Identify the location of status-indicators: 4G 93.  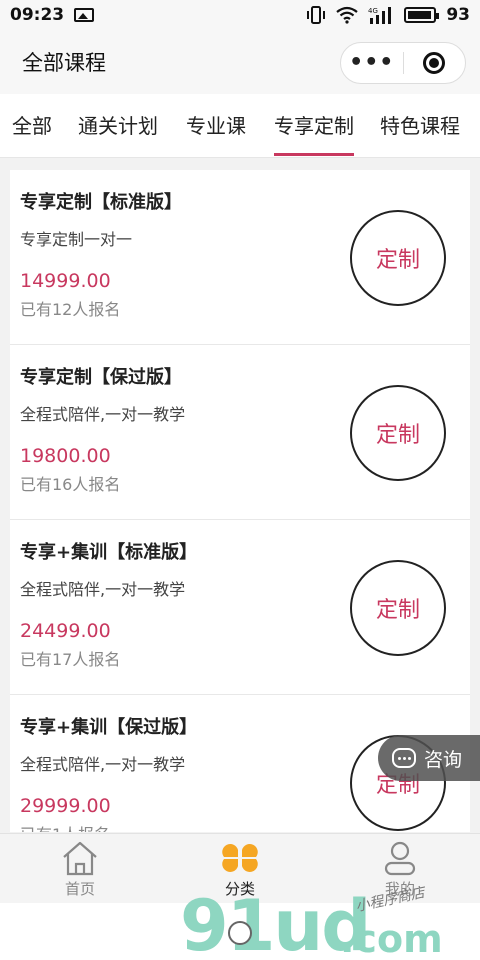
(388, 15).